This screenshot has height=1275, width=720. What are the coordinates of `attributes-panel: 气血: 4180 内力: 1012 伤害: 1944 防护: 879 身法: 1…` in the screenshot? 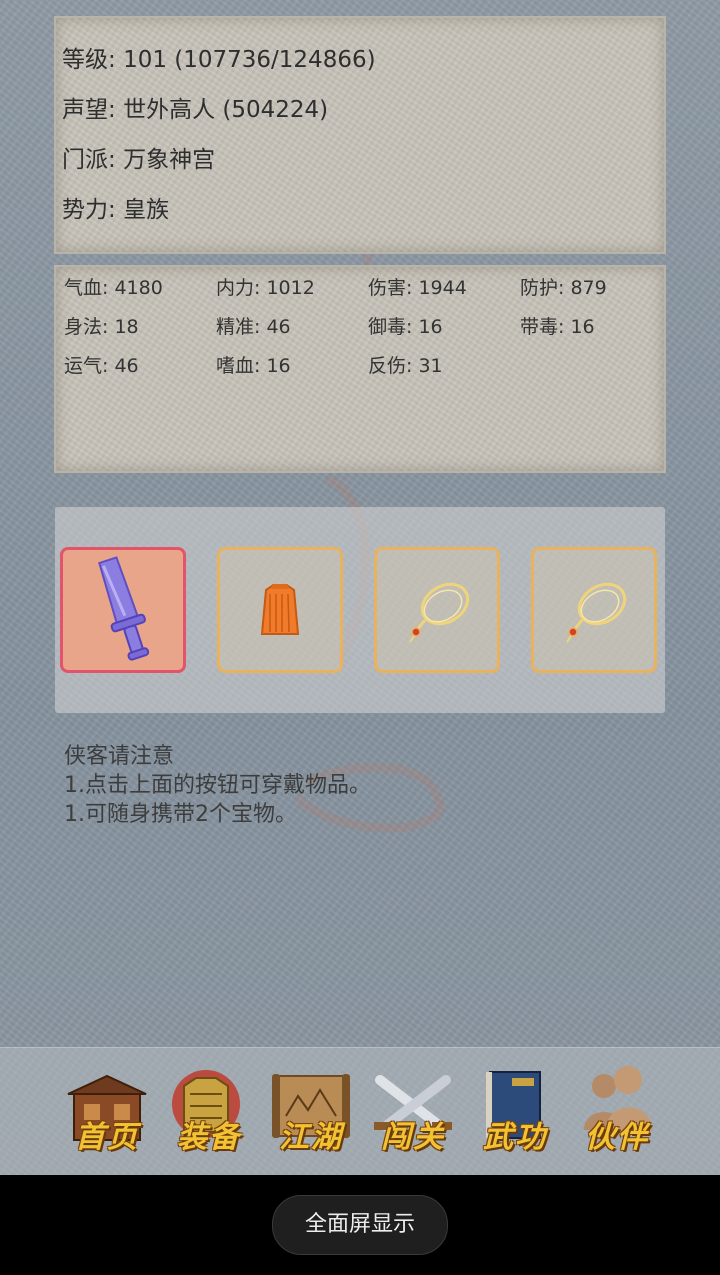 It's located at (360, 369).